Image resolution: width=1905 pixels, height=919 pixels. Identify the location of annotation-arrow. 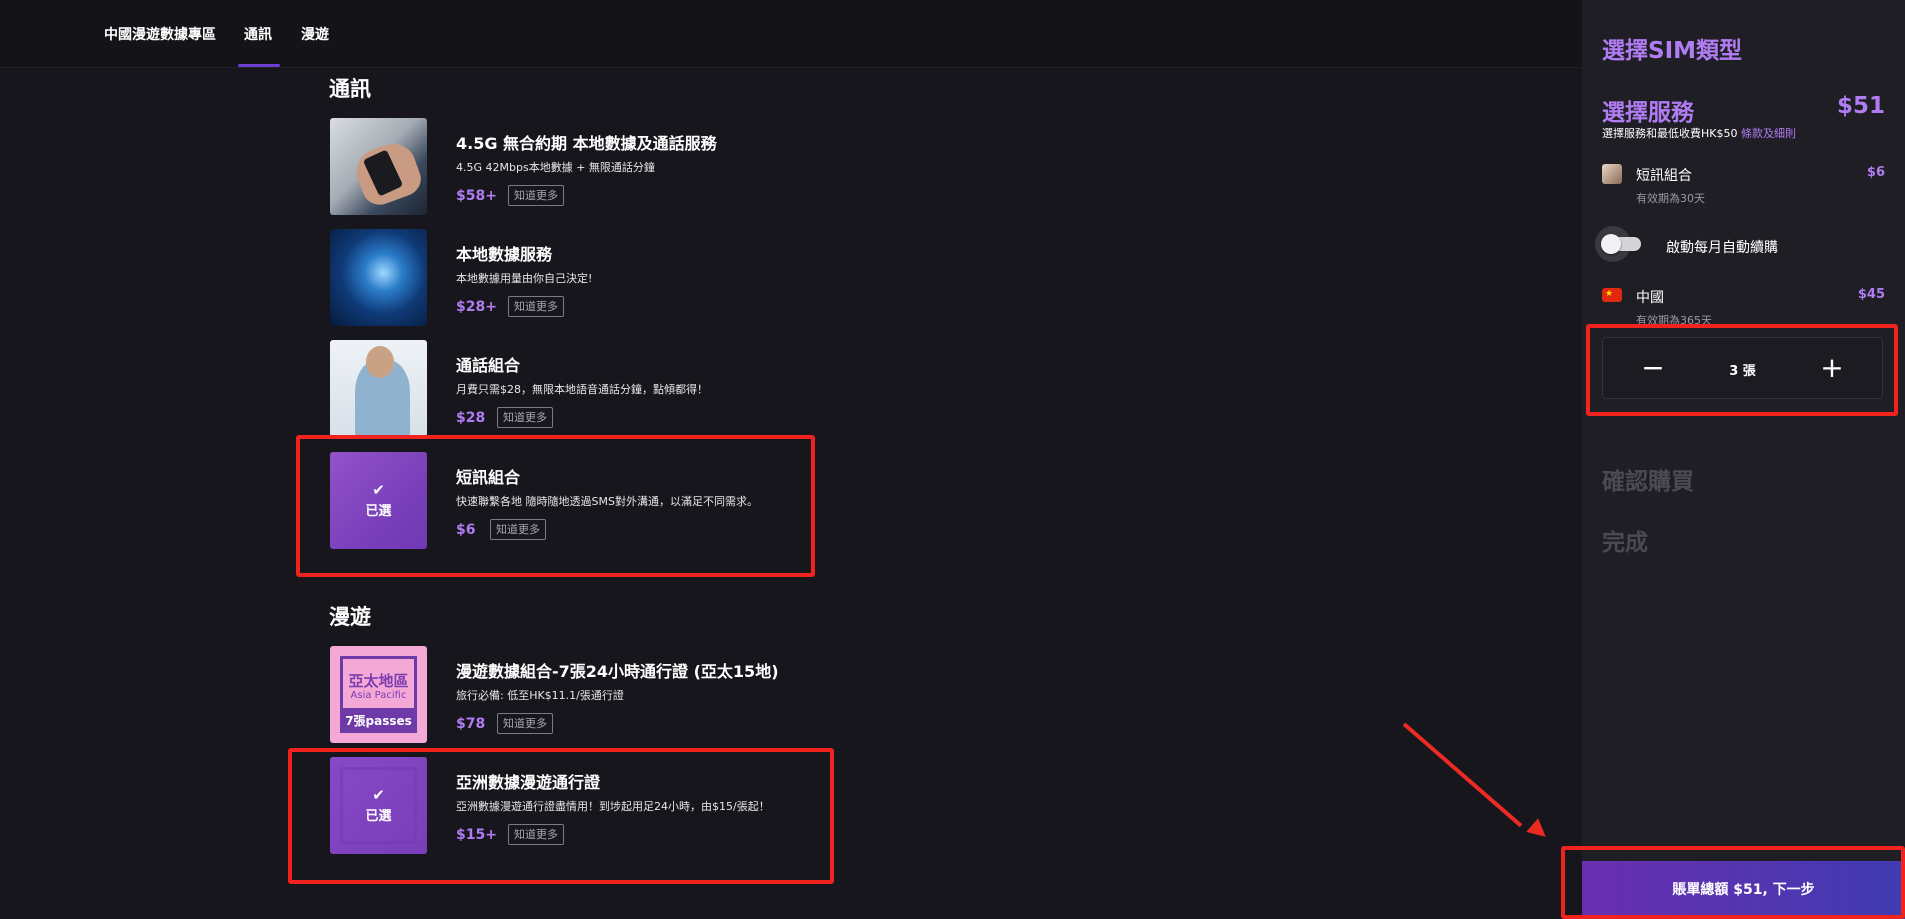
(1462, 775).